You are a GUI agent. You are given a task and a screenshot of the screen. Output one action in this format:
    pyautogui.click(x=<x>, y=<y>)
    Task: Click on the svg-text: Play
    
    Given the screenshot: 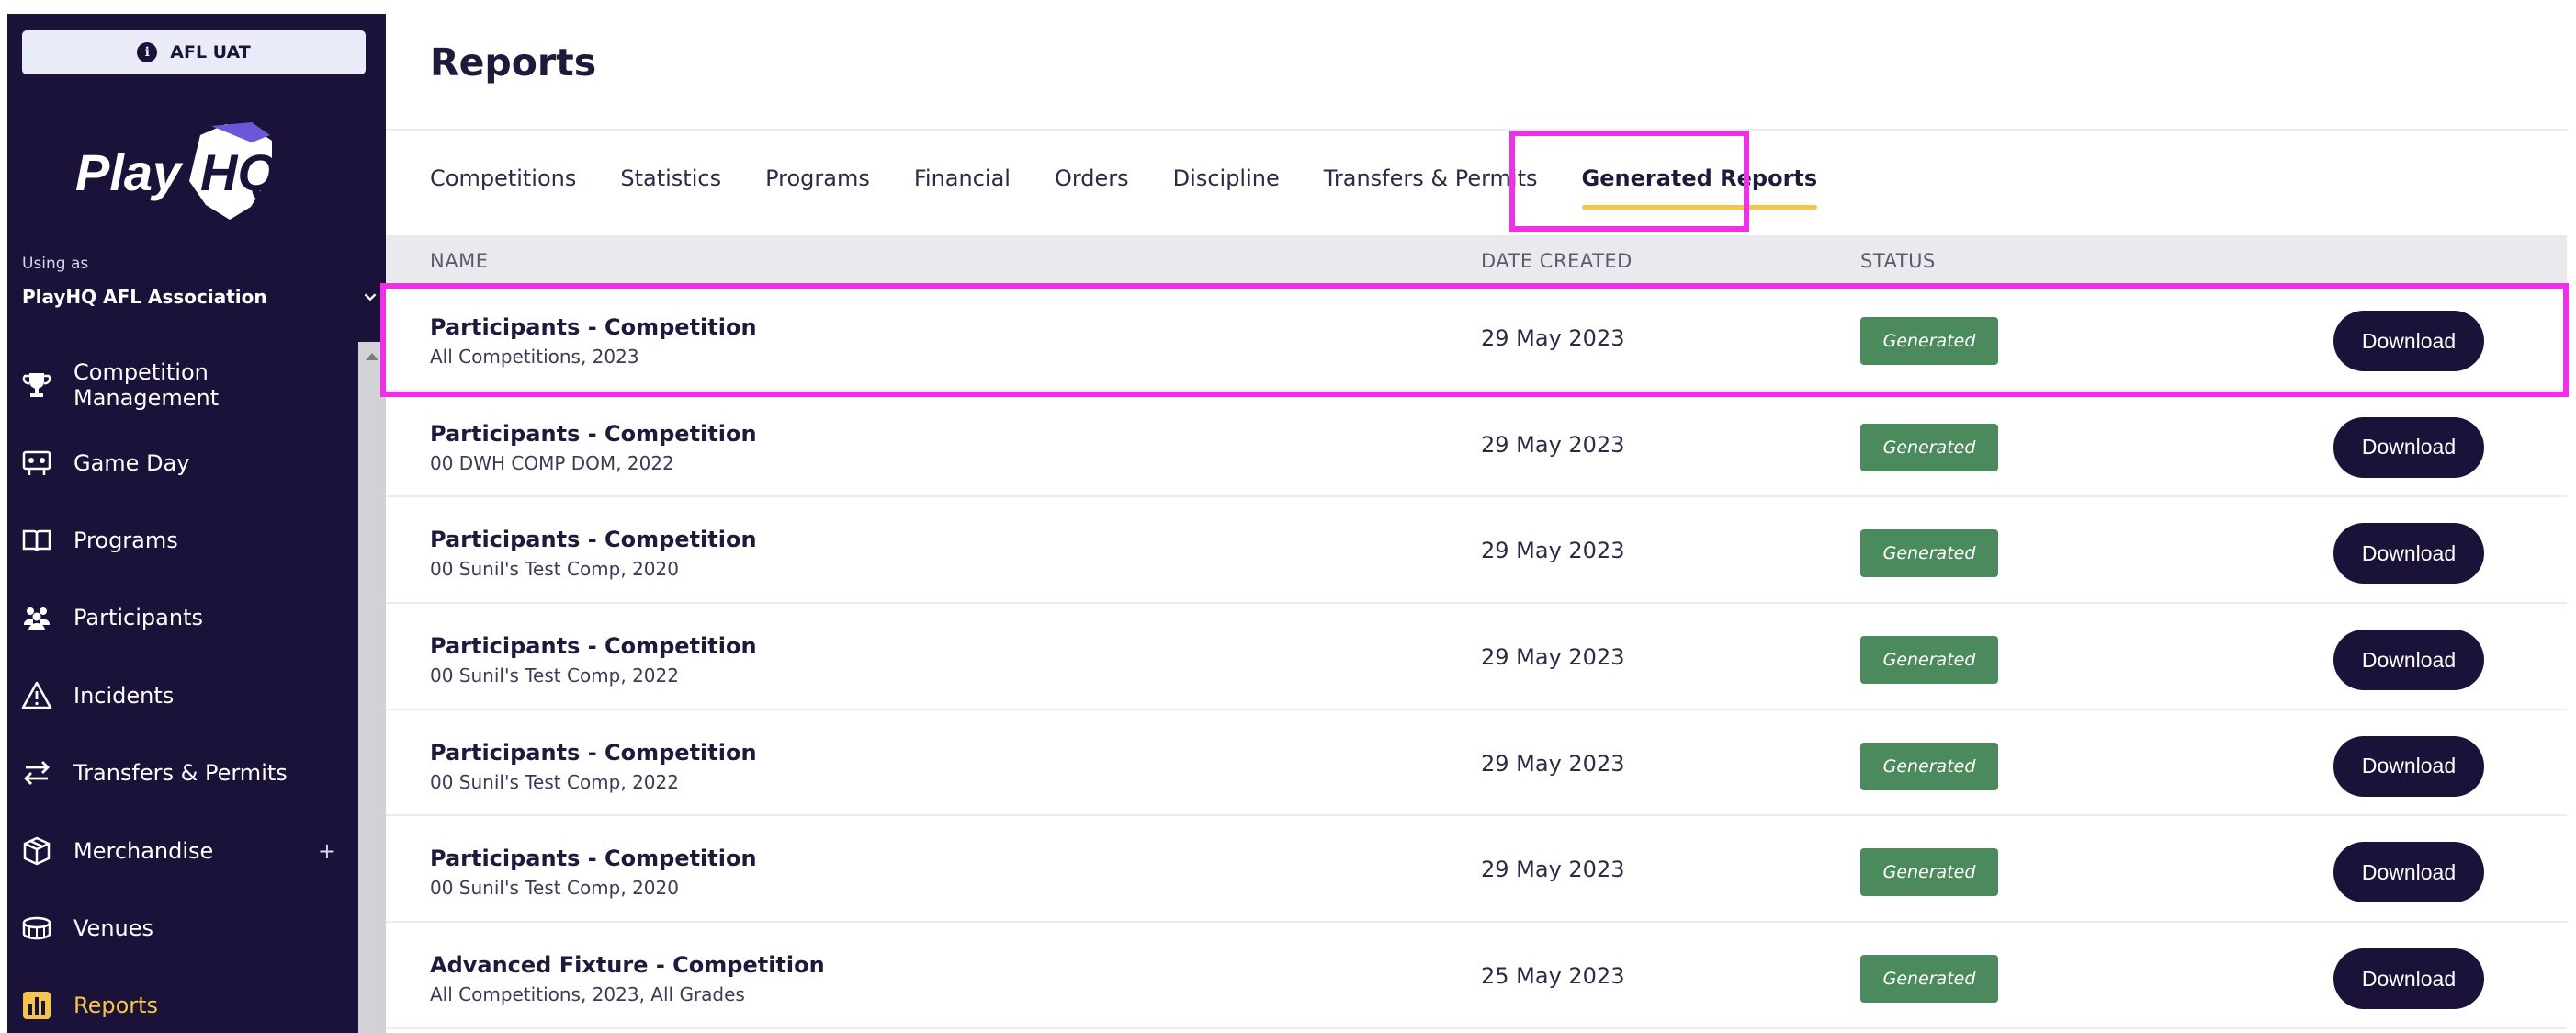 What is the action you would take?
    pyautogui.click(x=129, y=172)
    